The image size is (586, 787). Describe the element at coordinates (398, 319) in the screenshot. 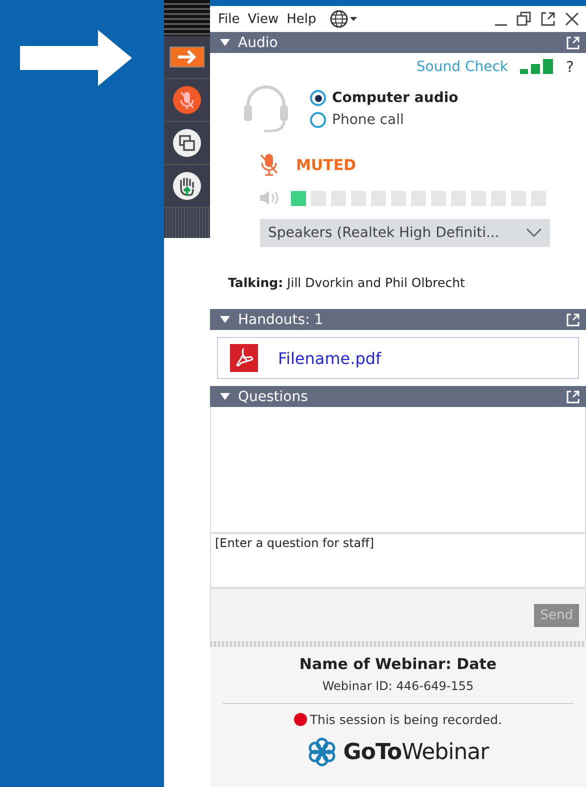

I see `section-header: Handouts: 1` at that location.